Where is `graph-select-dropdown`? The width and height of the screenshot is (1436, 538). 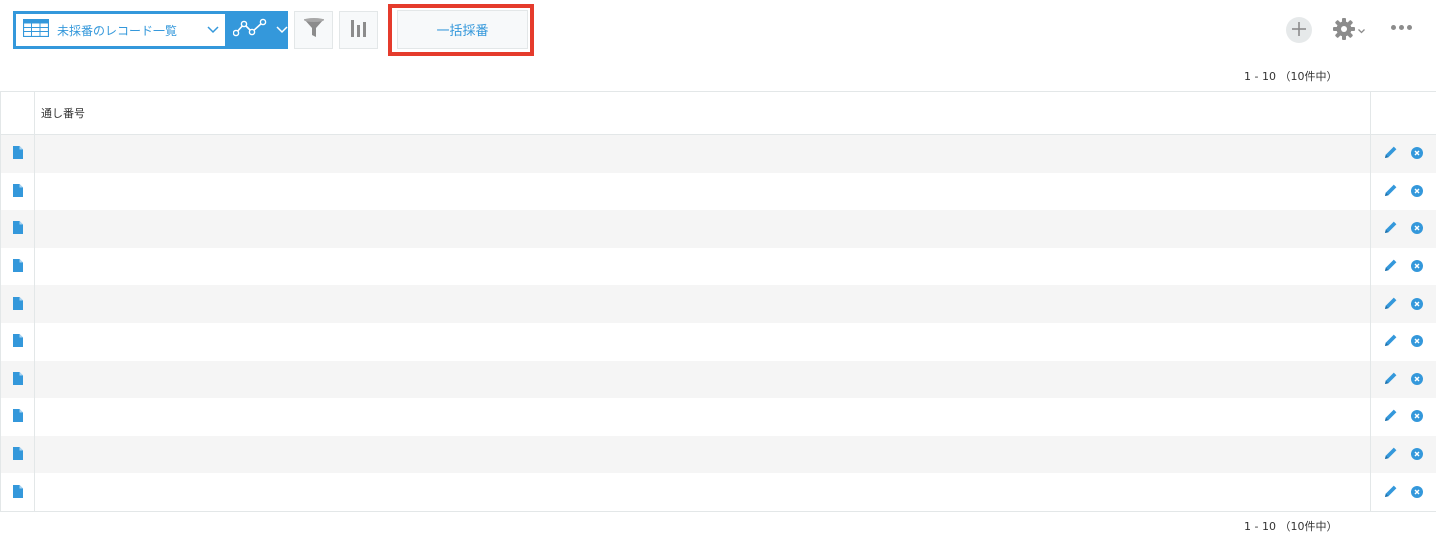
graph-select-dropdown is located at coordinates (256, 30).